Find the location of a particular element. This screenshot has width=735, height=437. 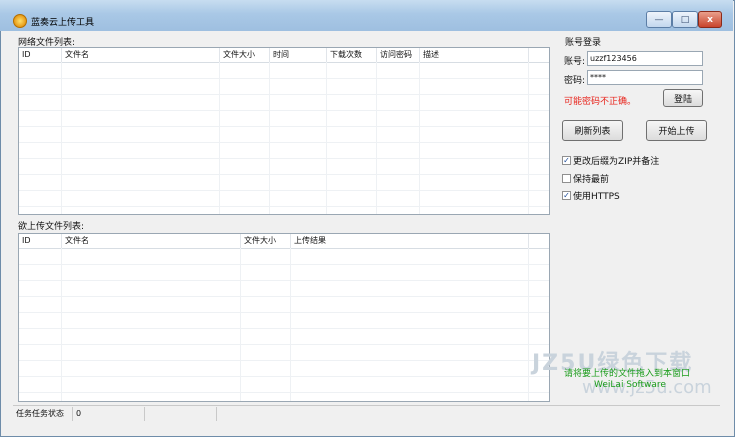

window-title: 蓝奏云上传工具 is located at coordinates (63, 23).